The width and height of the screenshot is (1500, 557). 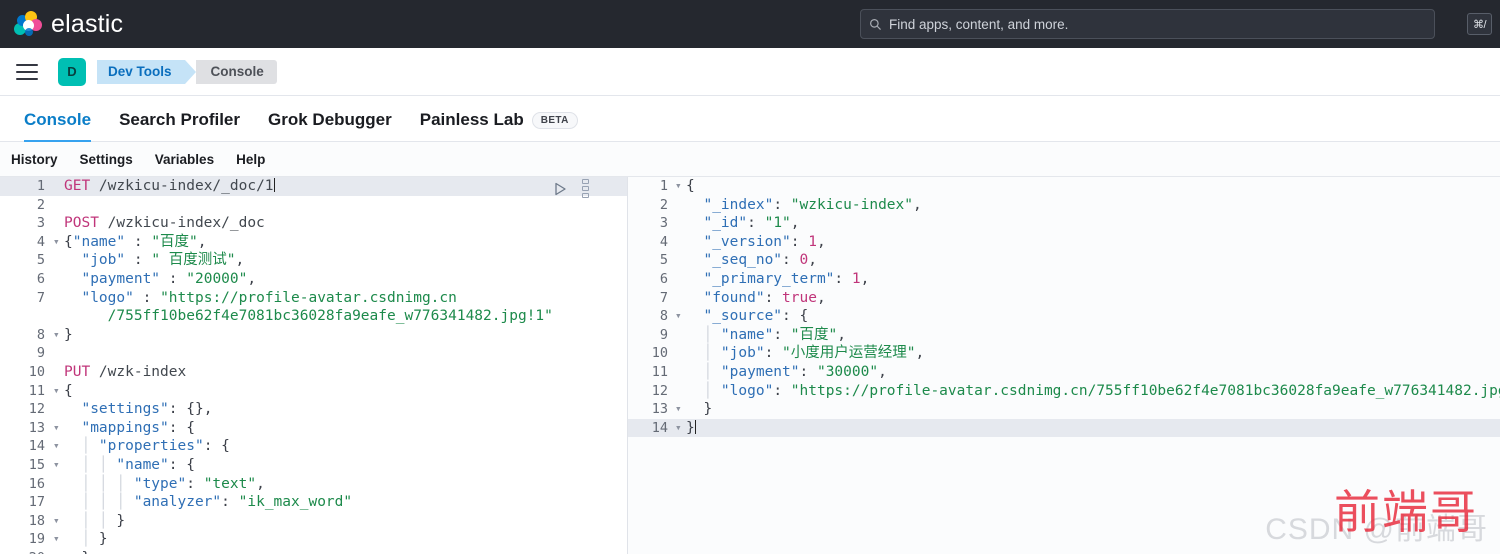 I want to click on response-line: 7 "found": true,, so click(x=1064, y=298).